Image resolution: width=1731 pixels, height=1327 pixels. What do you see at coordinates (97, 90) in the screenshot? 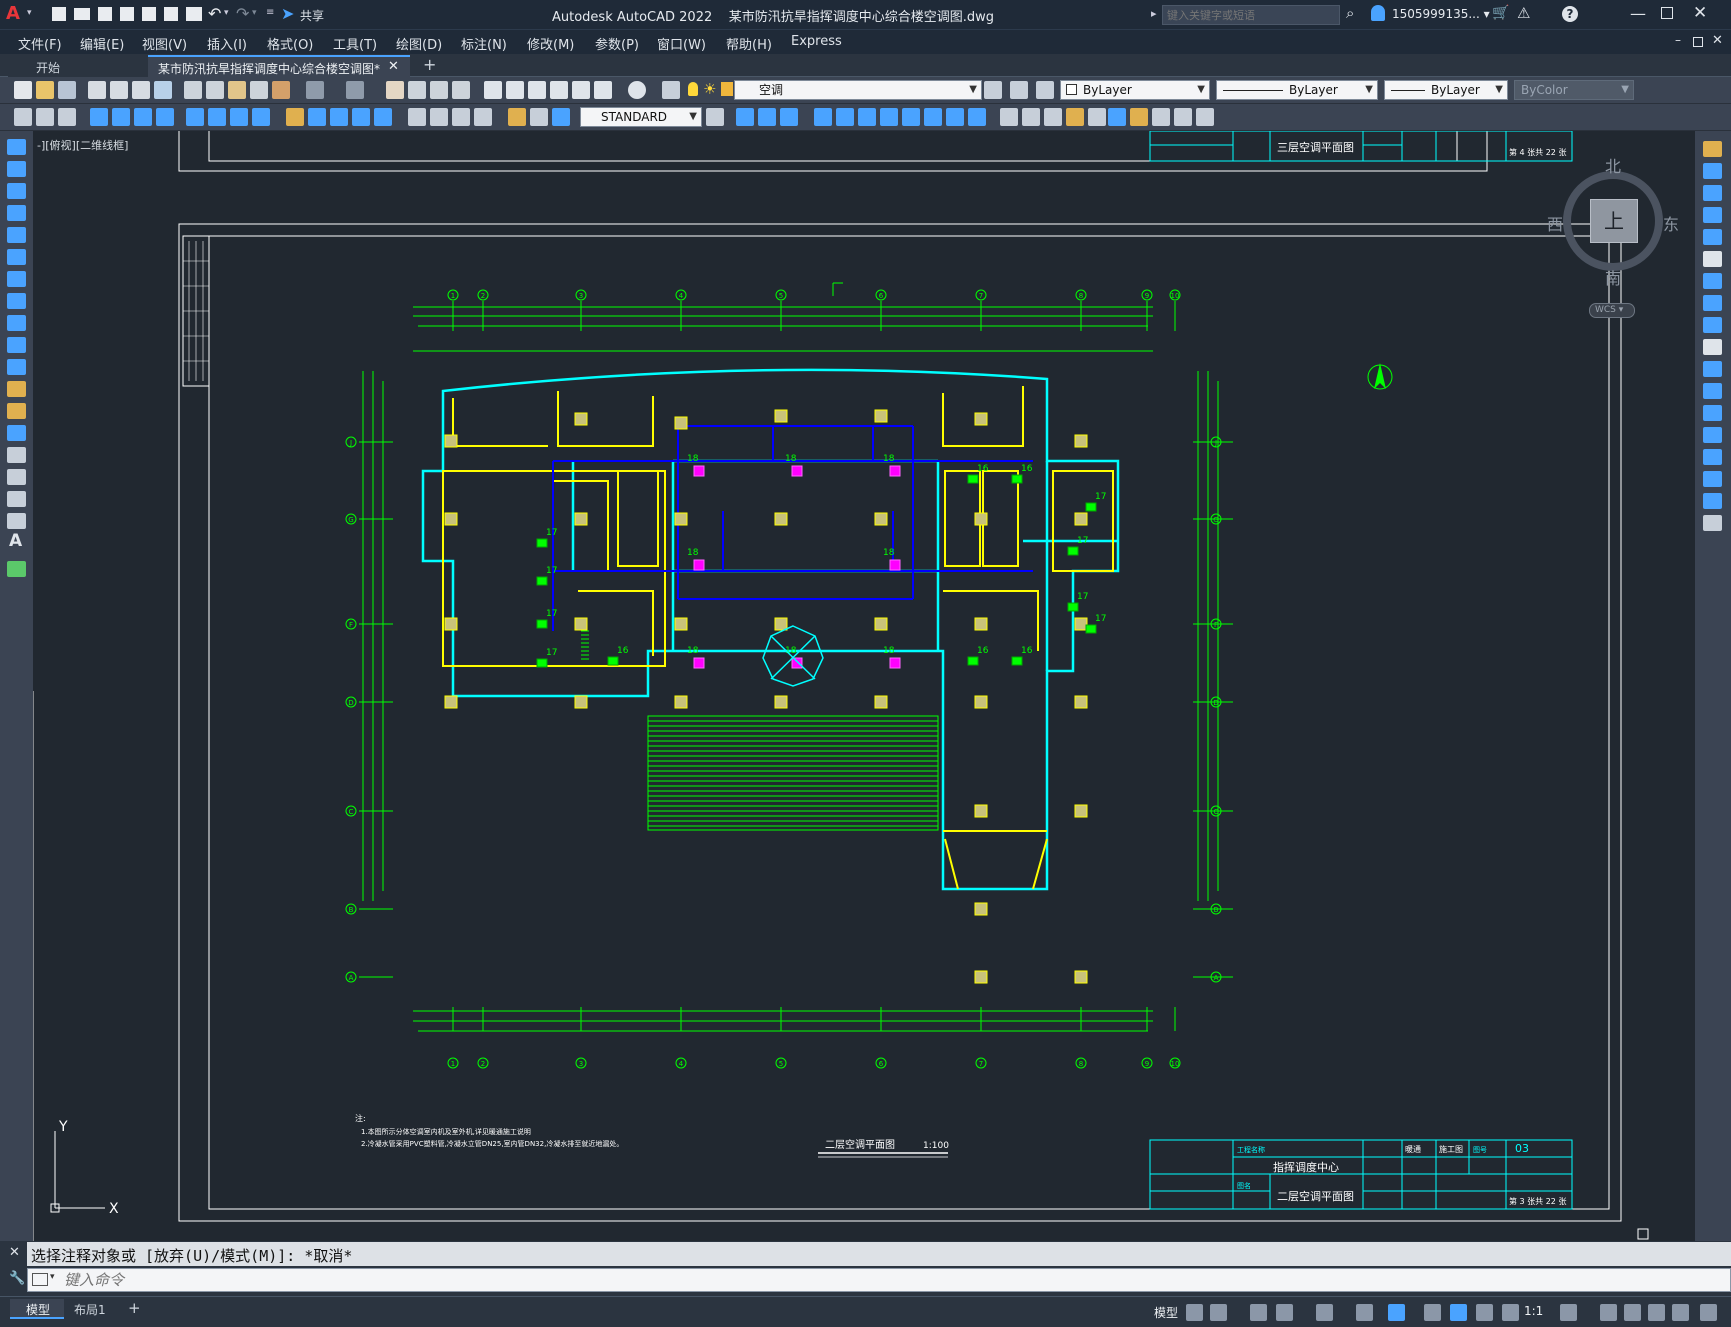
I see `print-icon` at bounding box center [97, 90].